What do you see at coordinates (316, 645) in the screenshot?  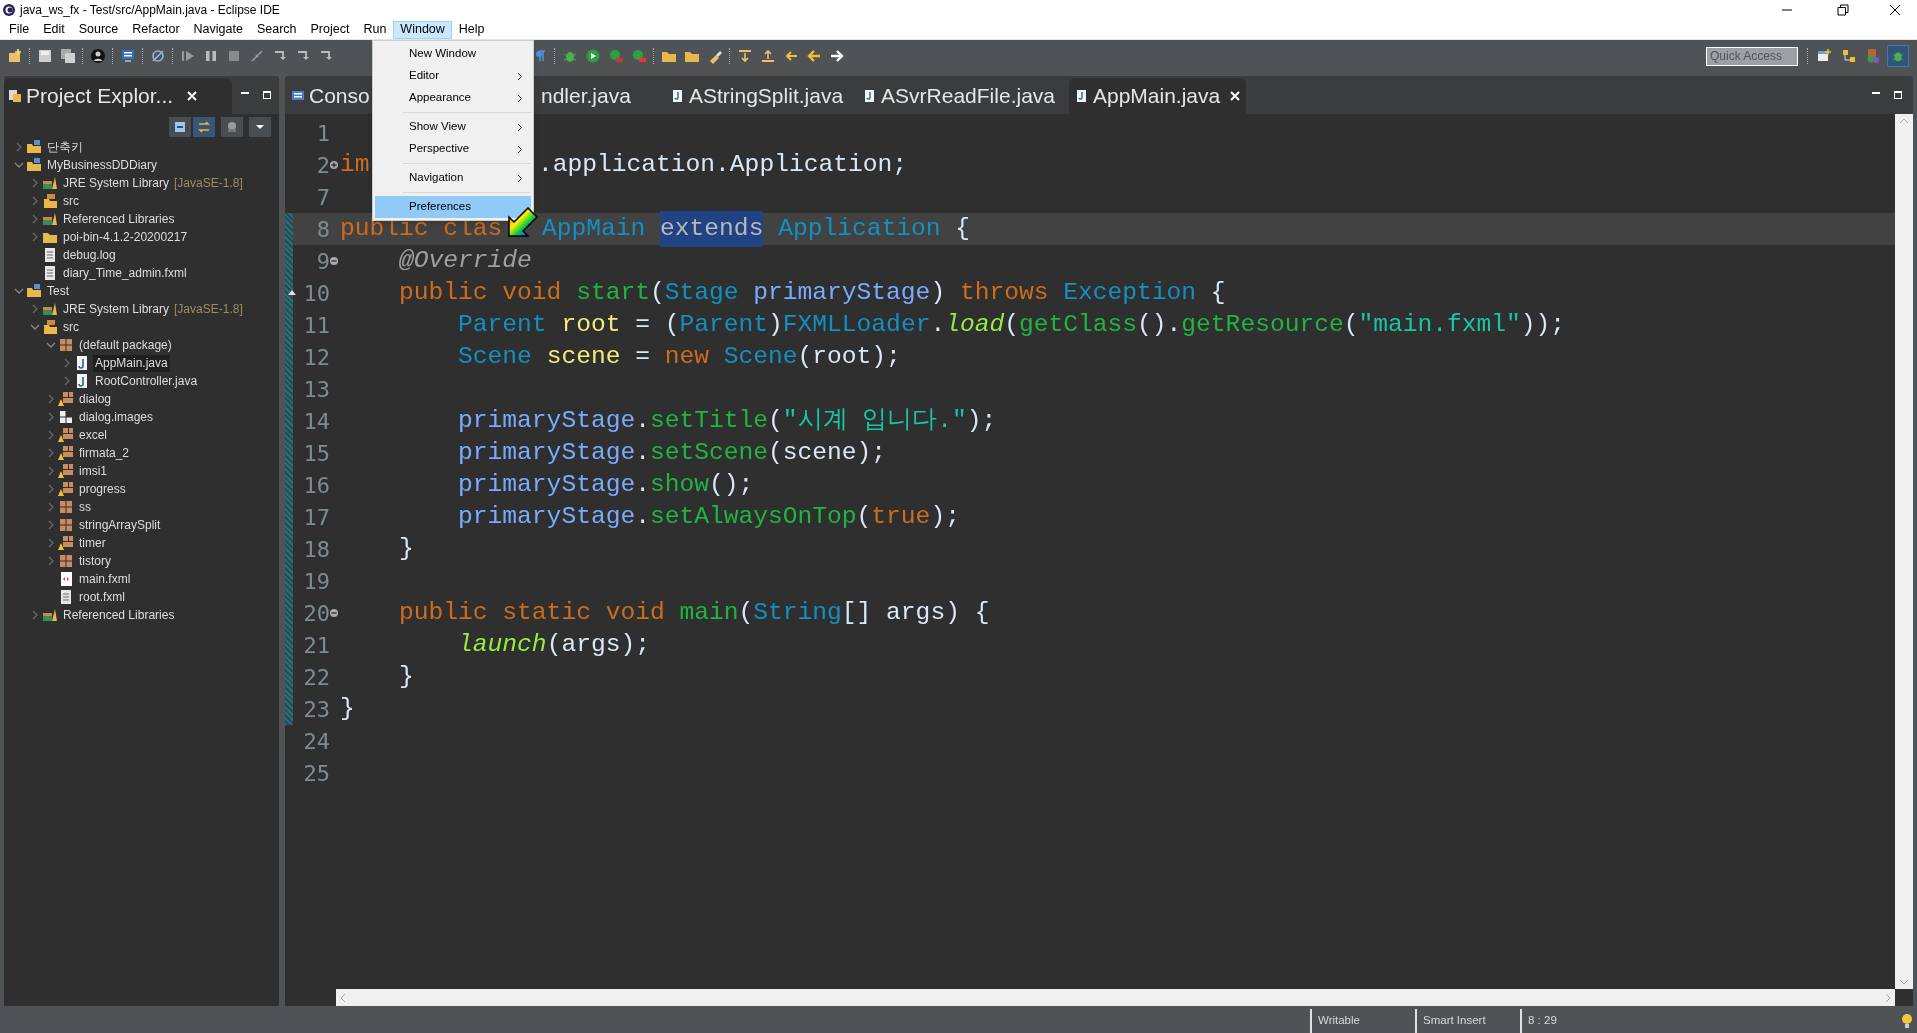 I see `line-number: 21` at bounding box center [316, 645].